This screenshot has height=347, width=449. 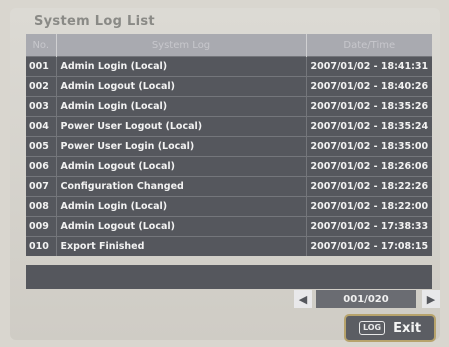 I want to click on column-header-no: No., so click(x=41, y=45).